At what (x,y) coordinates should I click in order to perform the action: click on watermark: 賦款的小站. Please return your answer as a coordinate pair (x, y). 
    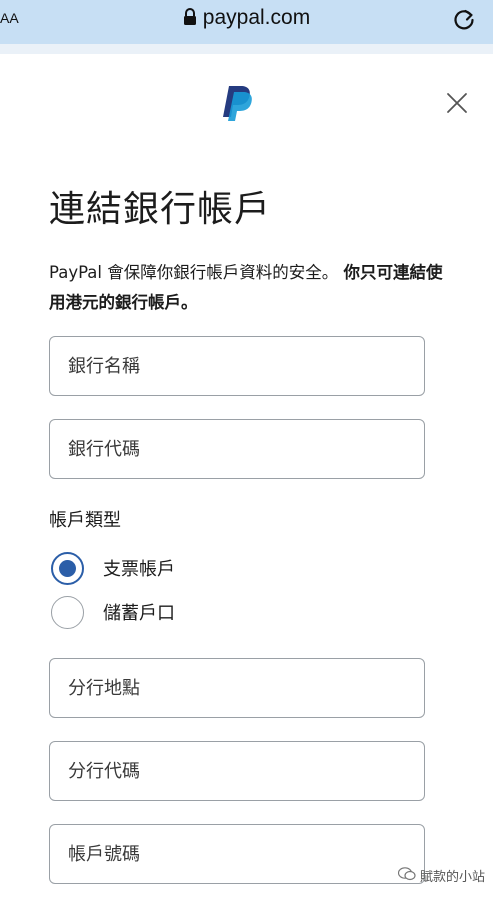
    Looking at the image, I should click on (441, 875).